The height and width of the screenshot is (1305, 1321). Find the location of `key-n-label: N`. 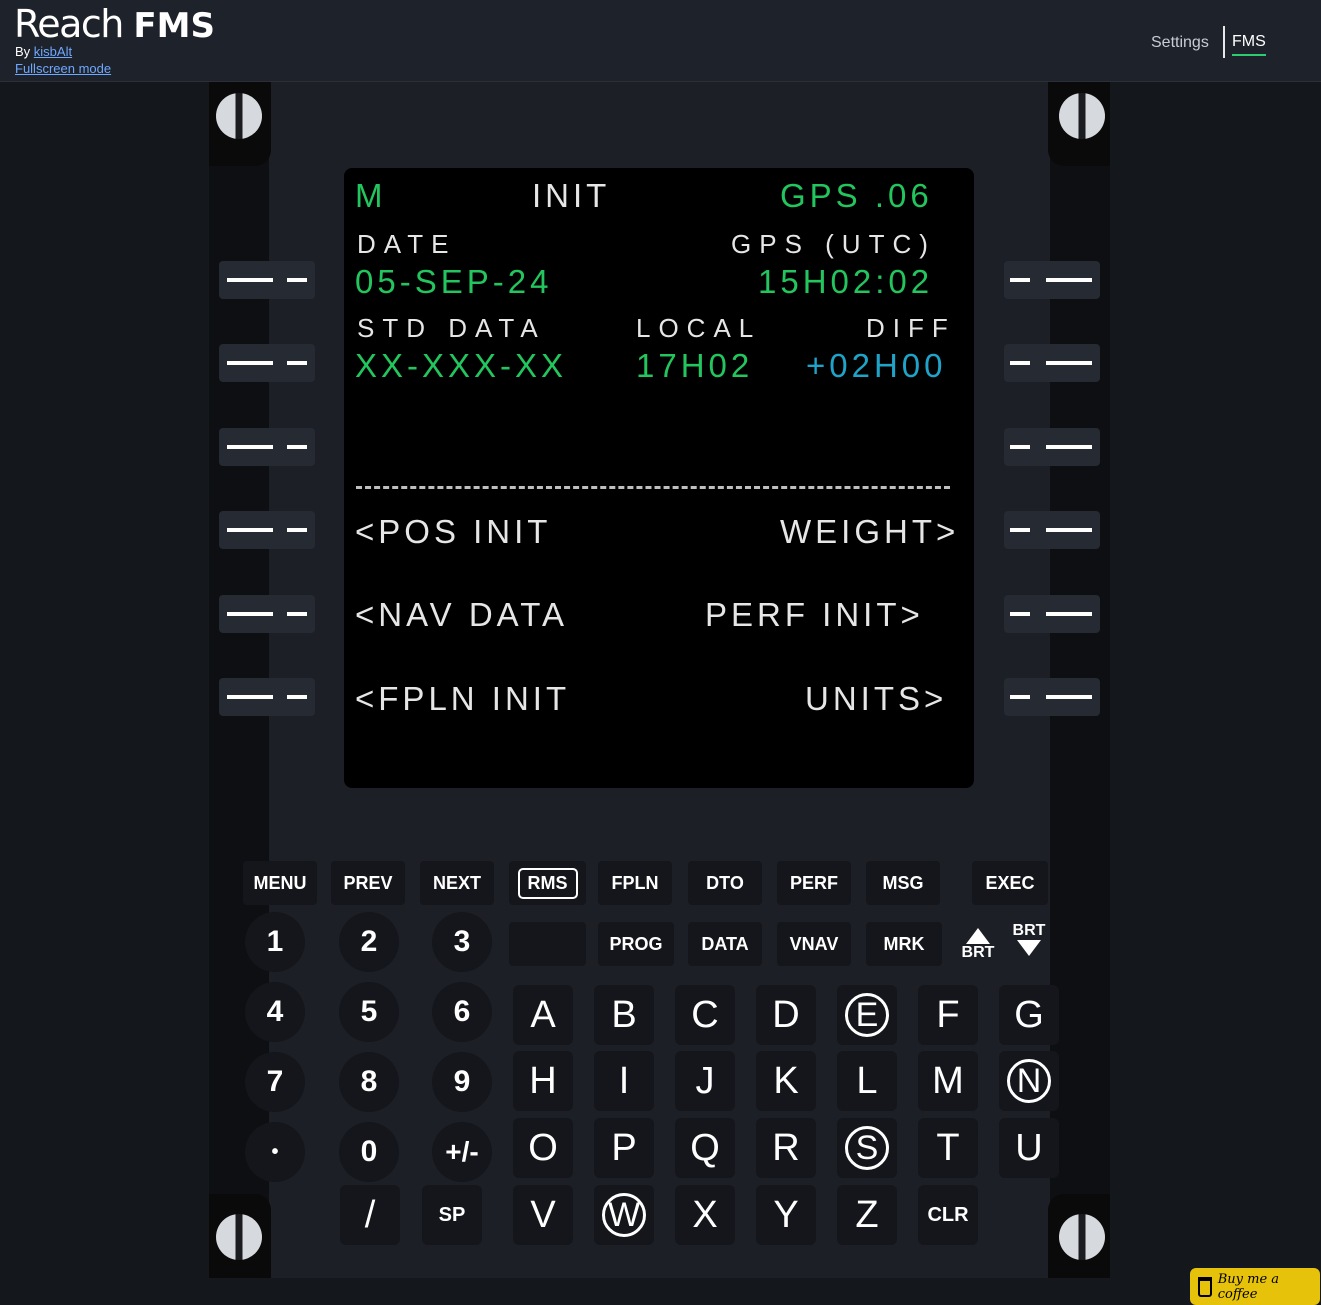

key-n-label: N is located at coordinates (1029, 1081).